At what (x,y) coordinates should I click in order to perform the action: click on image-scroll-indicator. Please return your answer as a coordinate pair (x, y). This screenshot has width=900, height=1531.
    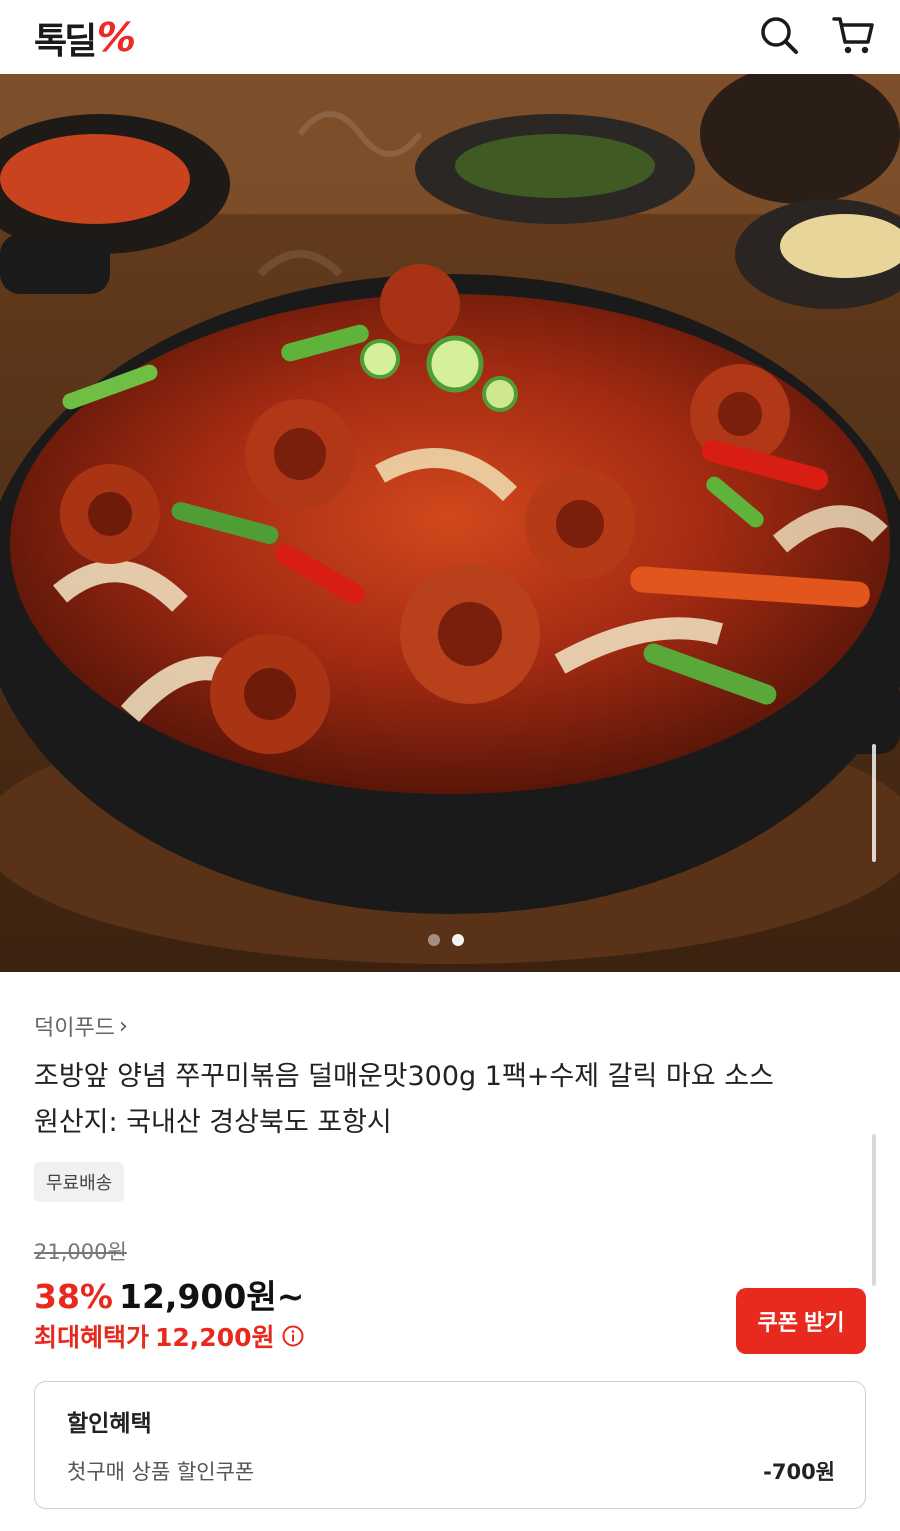
    Looking at the image, I should click on (874, 803).